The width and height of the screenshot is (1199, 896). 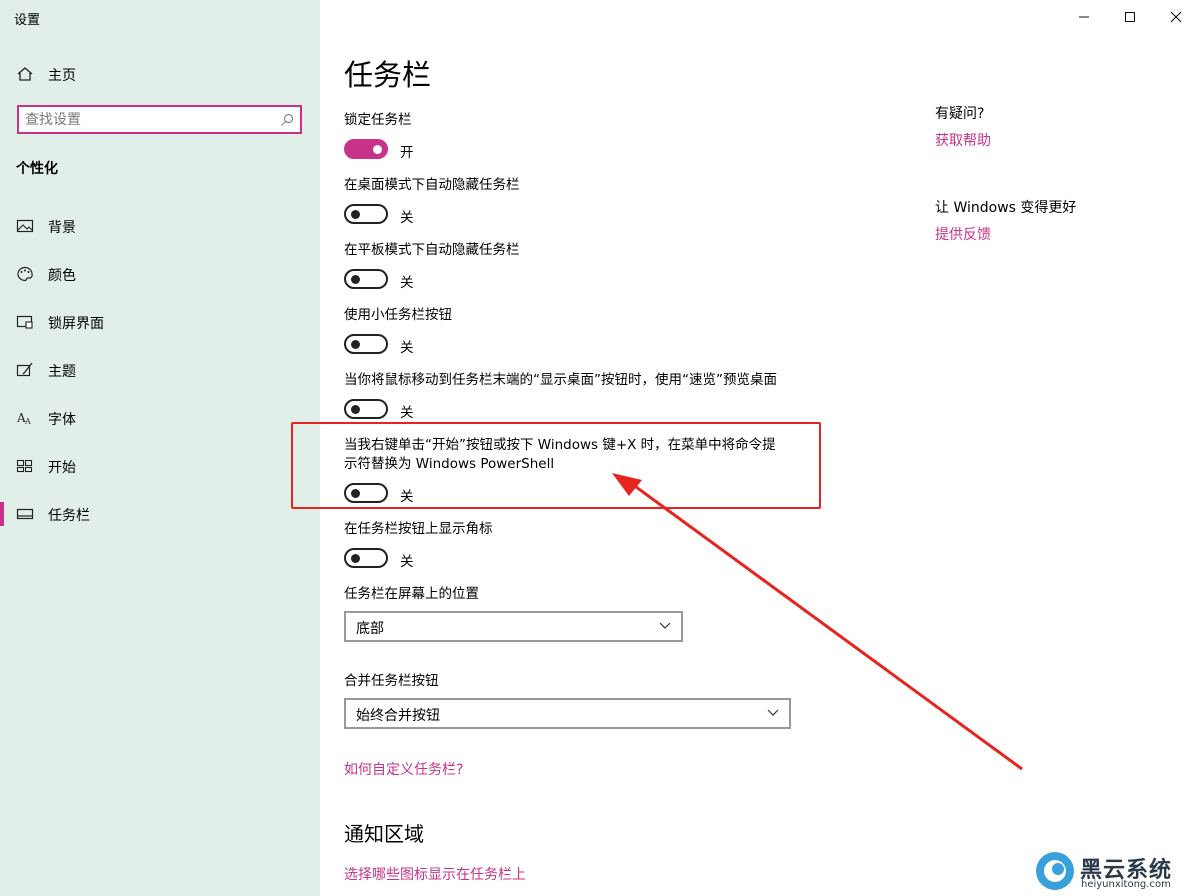 What do you see at coordinates (1126, 884) in the screenshot?
I see `watermark-url: heiyunxitong.com` at bounding box center [1126, 884].